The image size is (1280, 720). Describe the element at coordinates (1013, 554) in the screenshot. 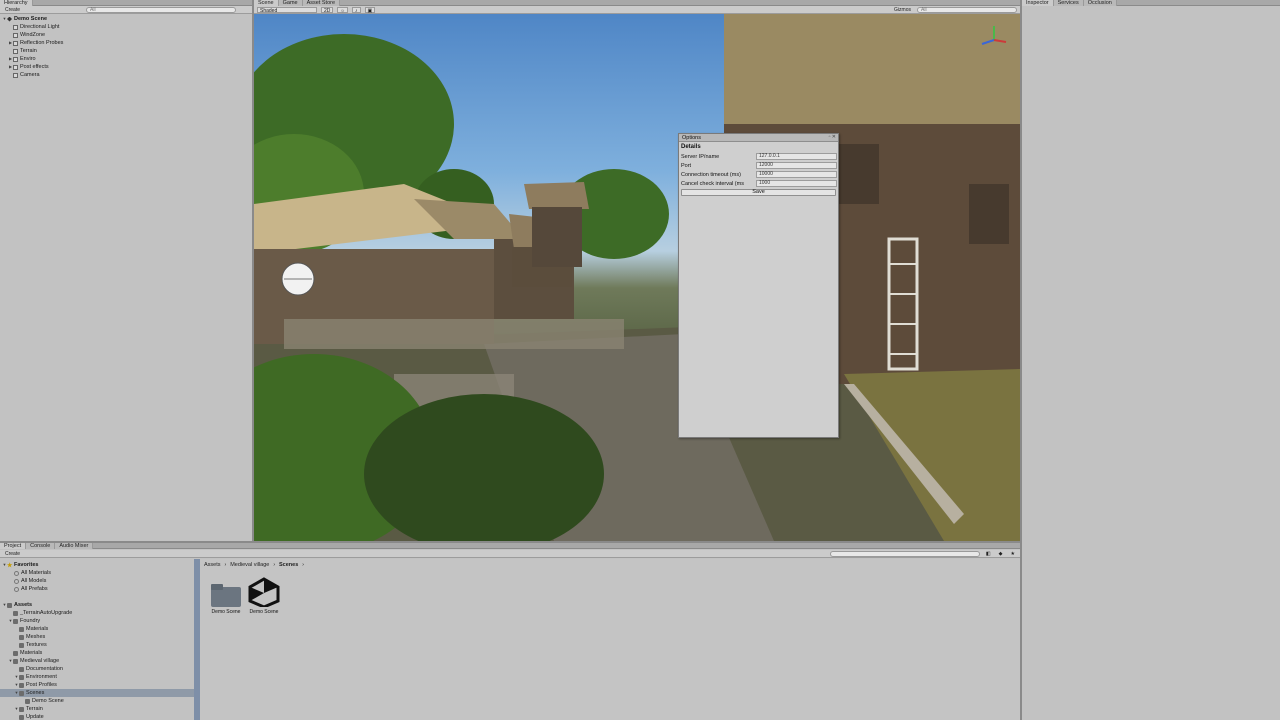

I see `favorite-star-icon: ★` at that location.